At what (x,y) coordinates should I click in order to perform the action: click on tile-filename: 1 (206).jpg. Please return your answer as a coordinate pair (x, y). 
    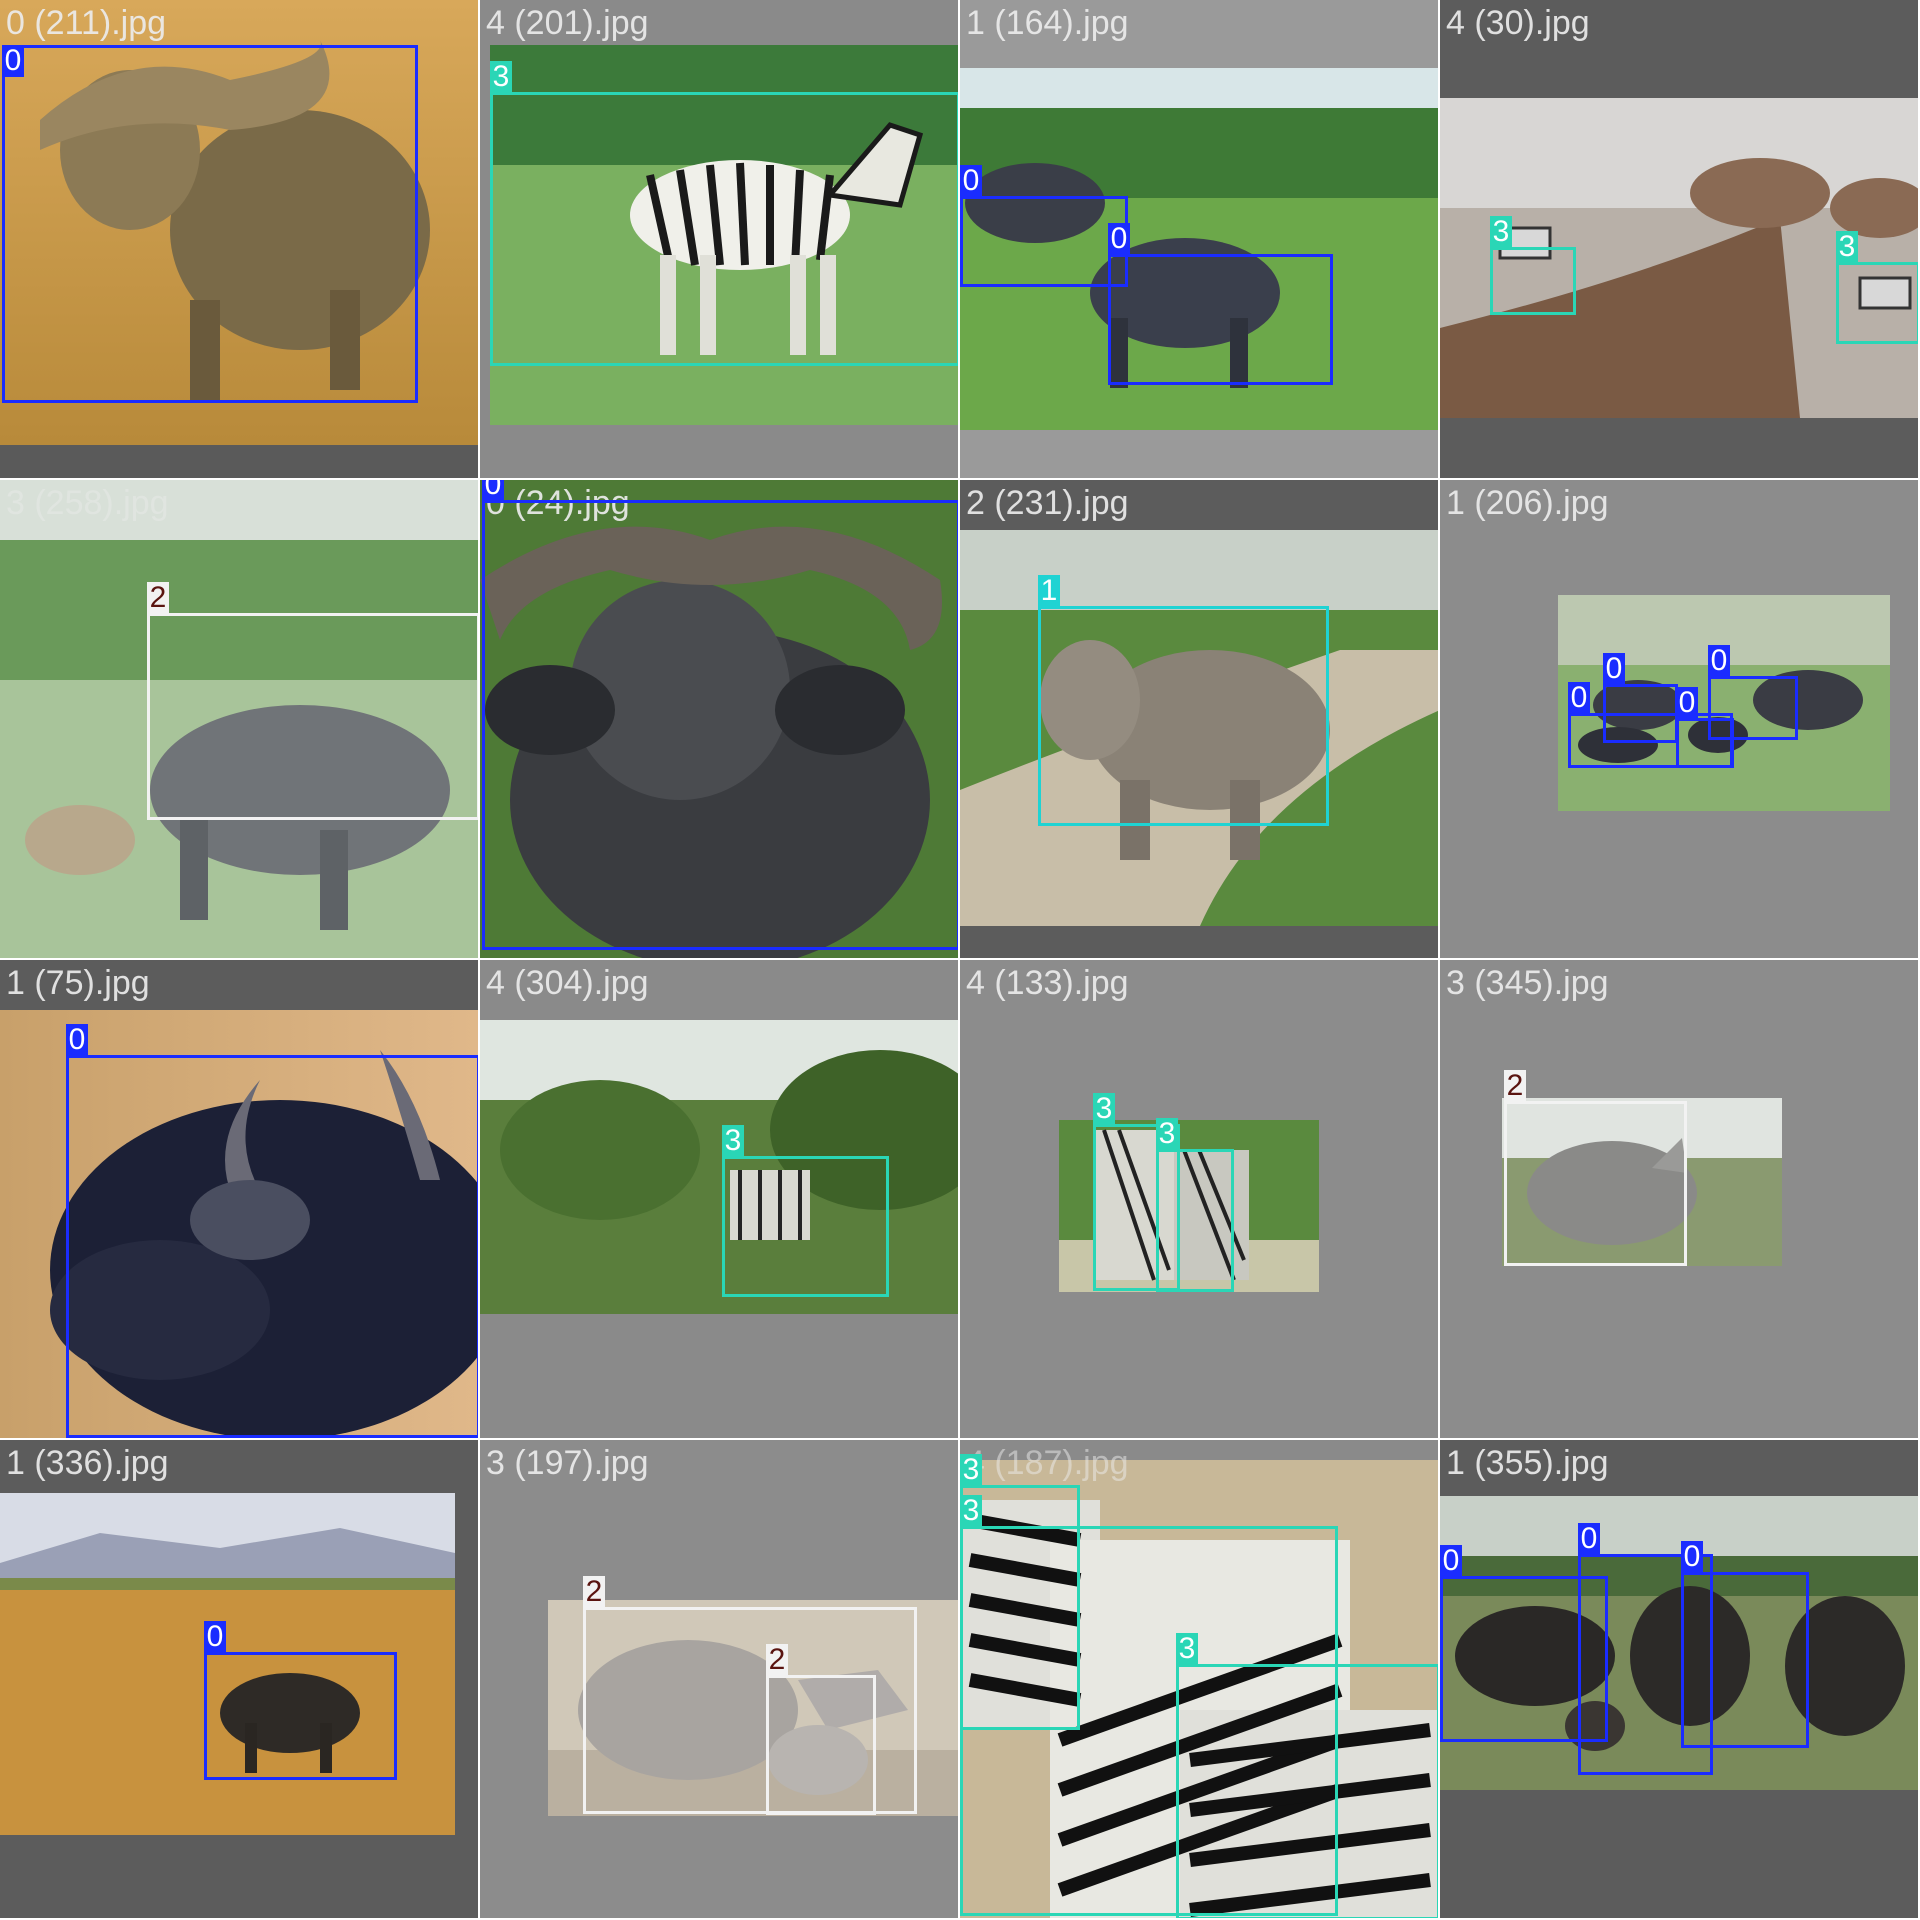
    Looking at the image, I should click on (1527, 503).